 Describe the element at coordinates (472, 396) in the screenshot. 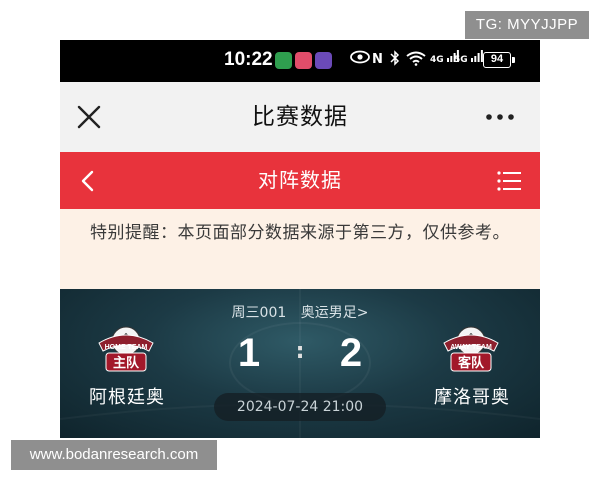

I see `away-team-name: 摩洛哥奥` at that location.